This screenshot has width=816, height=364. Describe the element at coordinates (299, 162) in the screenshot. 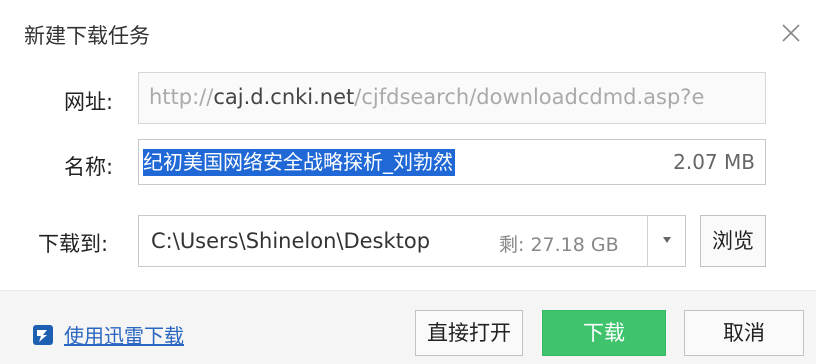

I see `filename-selected-text: 纪初美国网络安全战略探析_刘勃然` at that location.